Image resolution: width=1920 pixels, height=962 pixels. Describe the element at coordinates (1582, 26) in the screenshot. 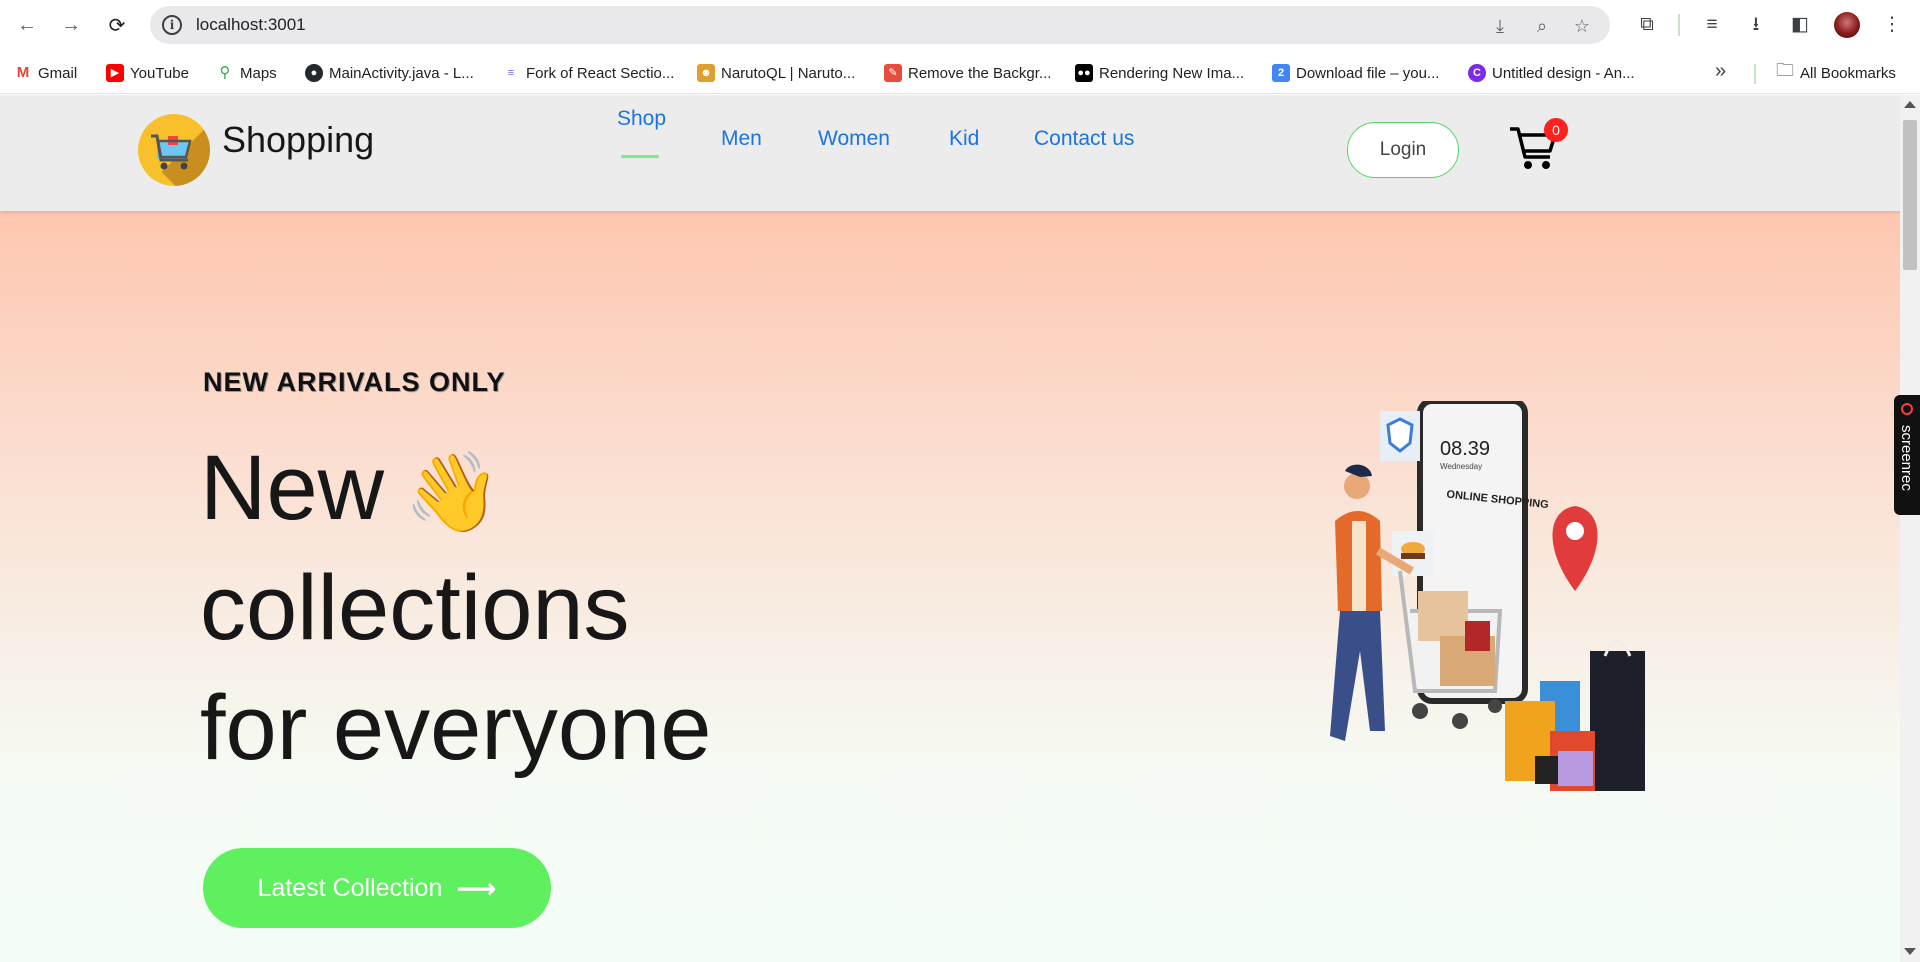

I see `bookmark-star-icon: ☆` at that location.